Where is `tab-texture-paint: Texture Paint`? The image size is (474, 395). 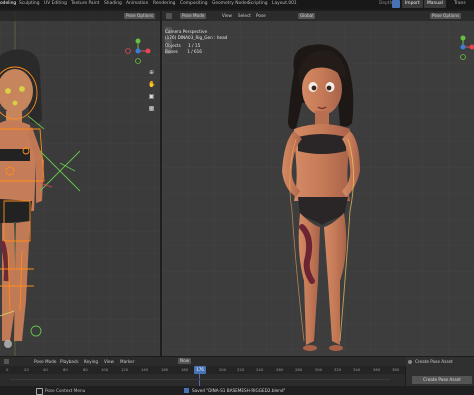 tab-texture-paint: Texture Paint is located at coordinates (85, 3).